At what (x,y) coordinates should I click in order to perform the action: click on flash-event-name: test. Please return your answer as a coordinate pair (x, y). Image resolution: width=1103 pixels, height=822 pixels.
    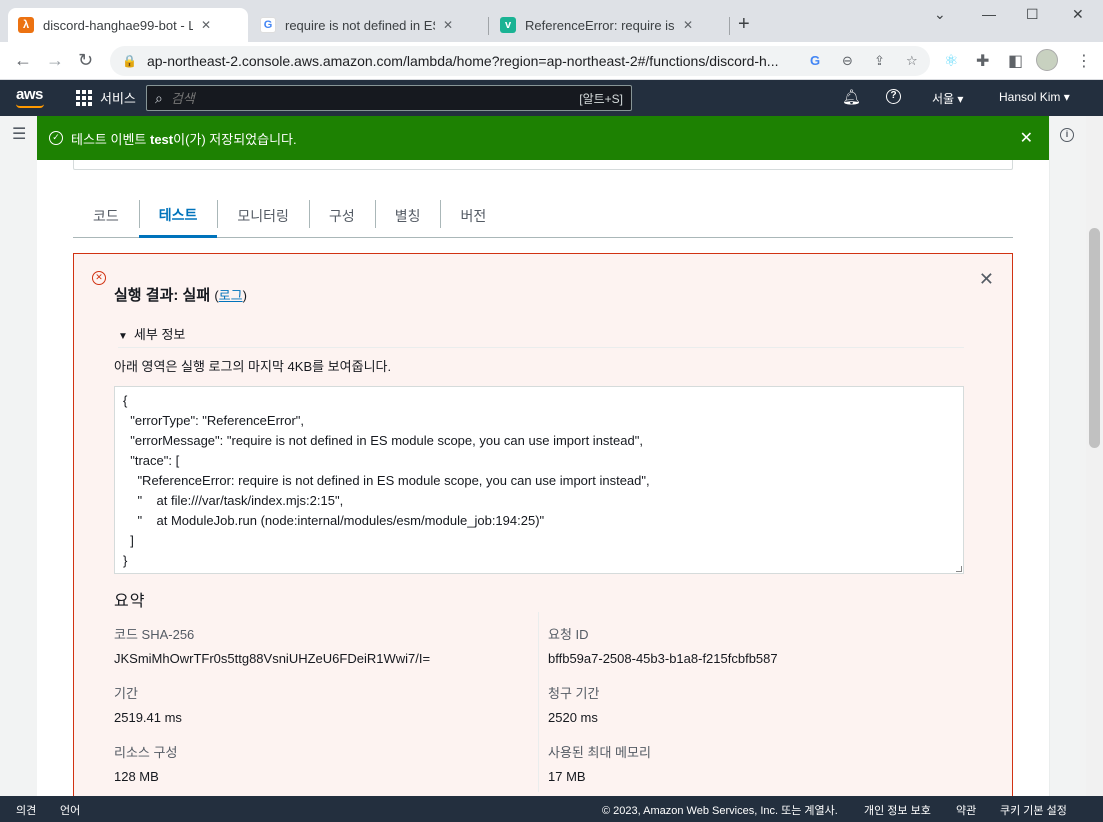
    Looking at the image, I should click on (161, 139).